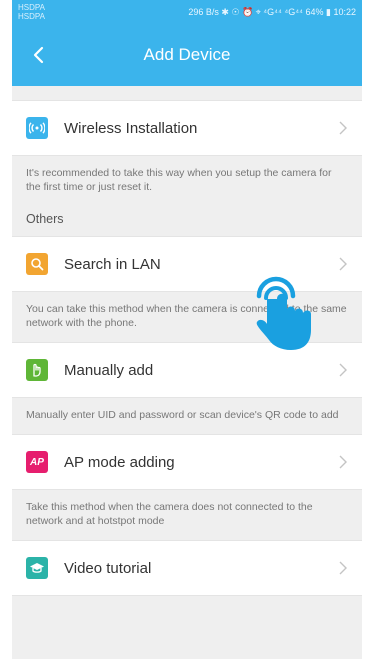 The image size is (374, 659). I want to click on chevron-left-icon, so click(38, 55).